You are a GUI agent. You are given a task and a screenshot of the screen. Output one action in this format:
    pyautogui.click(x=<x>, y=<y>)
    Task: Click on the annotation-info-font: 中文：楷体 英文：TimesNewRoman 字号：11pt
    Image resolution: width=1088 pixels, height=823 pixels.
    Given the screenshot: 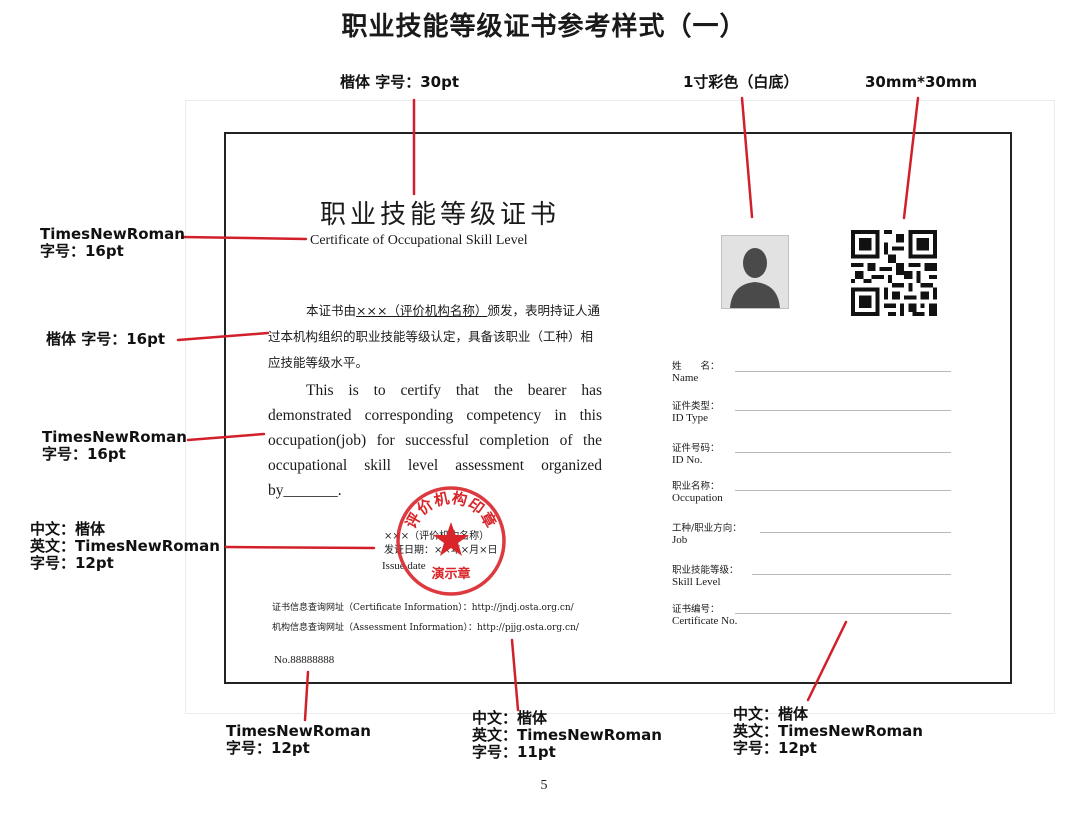 What is the action you would take?
    pyautogui.click(x=567, y=735)
    